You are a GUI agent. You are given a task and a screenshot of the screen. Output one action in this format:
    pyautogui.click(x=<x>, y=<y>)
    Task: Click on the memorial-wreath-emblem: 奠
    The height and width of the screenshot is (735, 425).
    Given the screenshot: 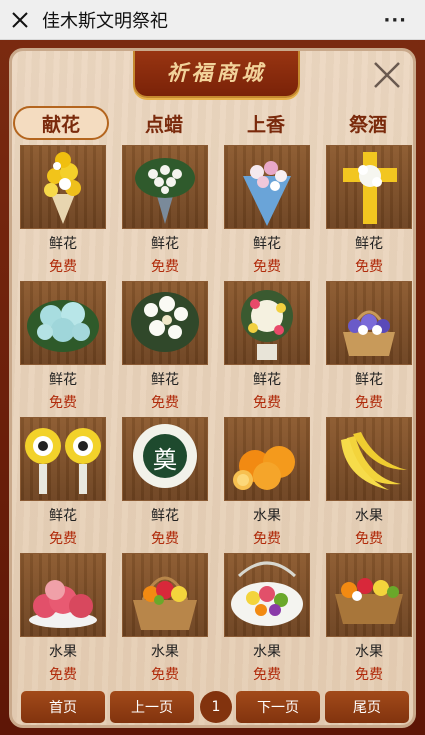 What is the action you would take?
    pyautogui.click(x=165, y=460)
    